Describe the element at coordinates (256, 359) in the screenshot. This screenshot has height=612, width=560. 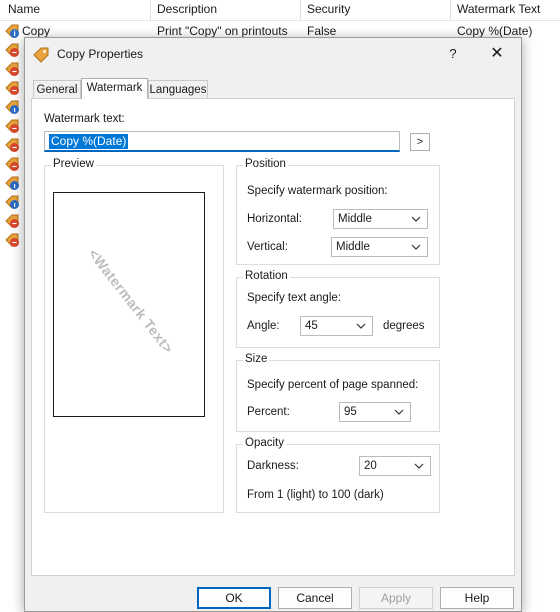
I see `size-title: Size` at that location.